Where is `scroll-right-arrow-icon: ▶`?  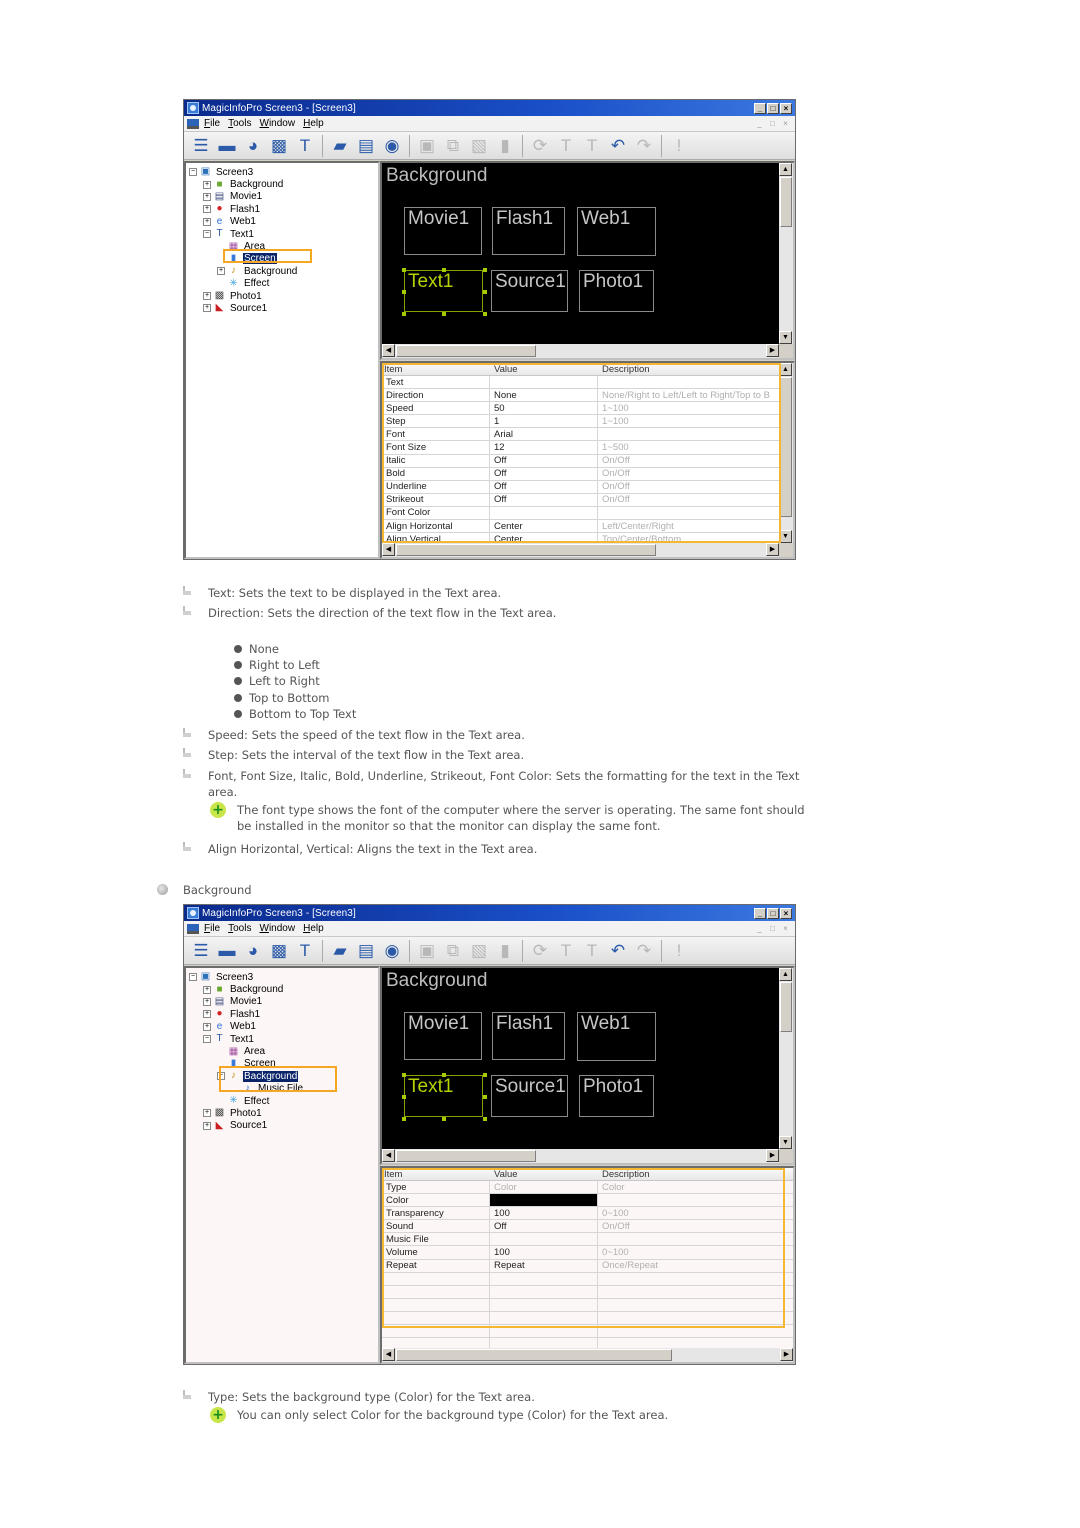 scroll-right-arrow-icon: ▶ is located at coordinates (772, 1155).